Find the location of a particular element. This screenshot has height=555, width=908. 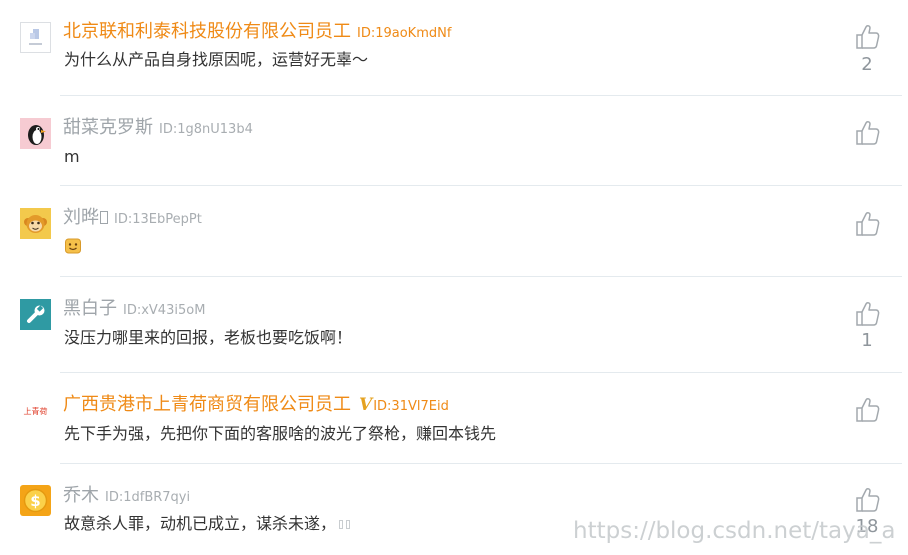

user-id: ID:1g8nU13b4 is located at coordinates (206, 129).